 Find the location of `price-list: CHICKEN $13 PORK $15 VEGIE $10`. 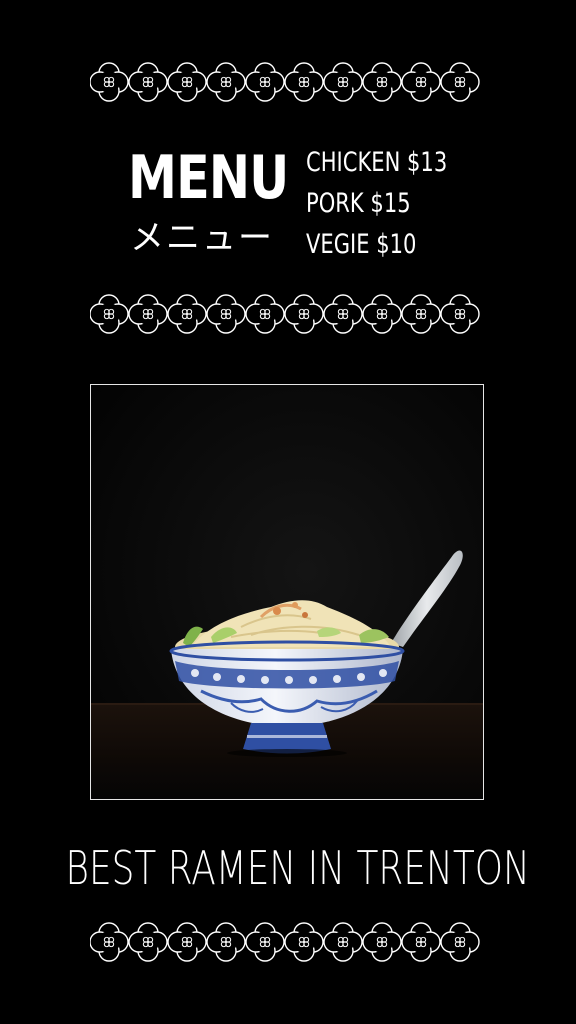

price-list: CHICKEN $13 PORK $15 VEGIE $10 is located at coordinates (396, 203).